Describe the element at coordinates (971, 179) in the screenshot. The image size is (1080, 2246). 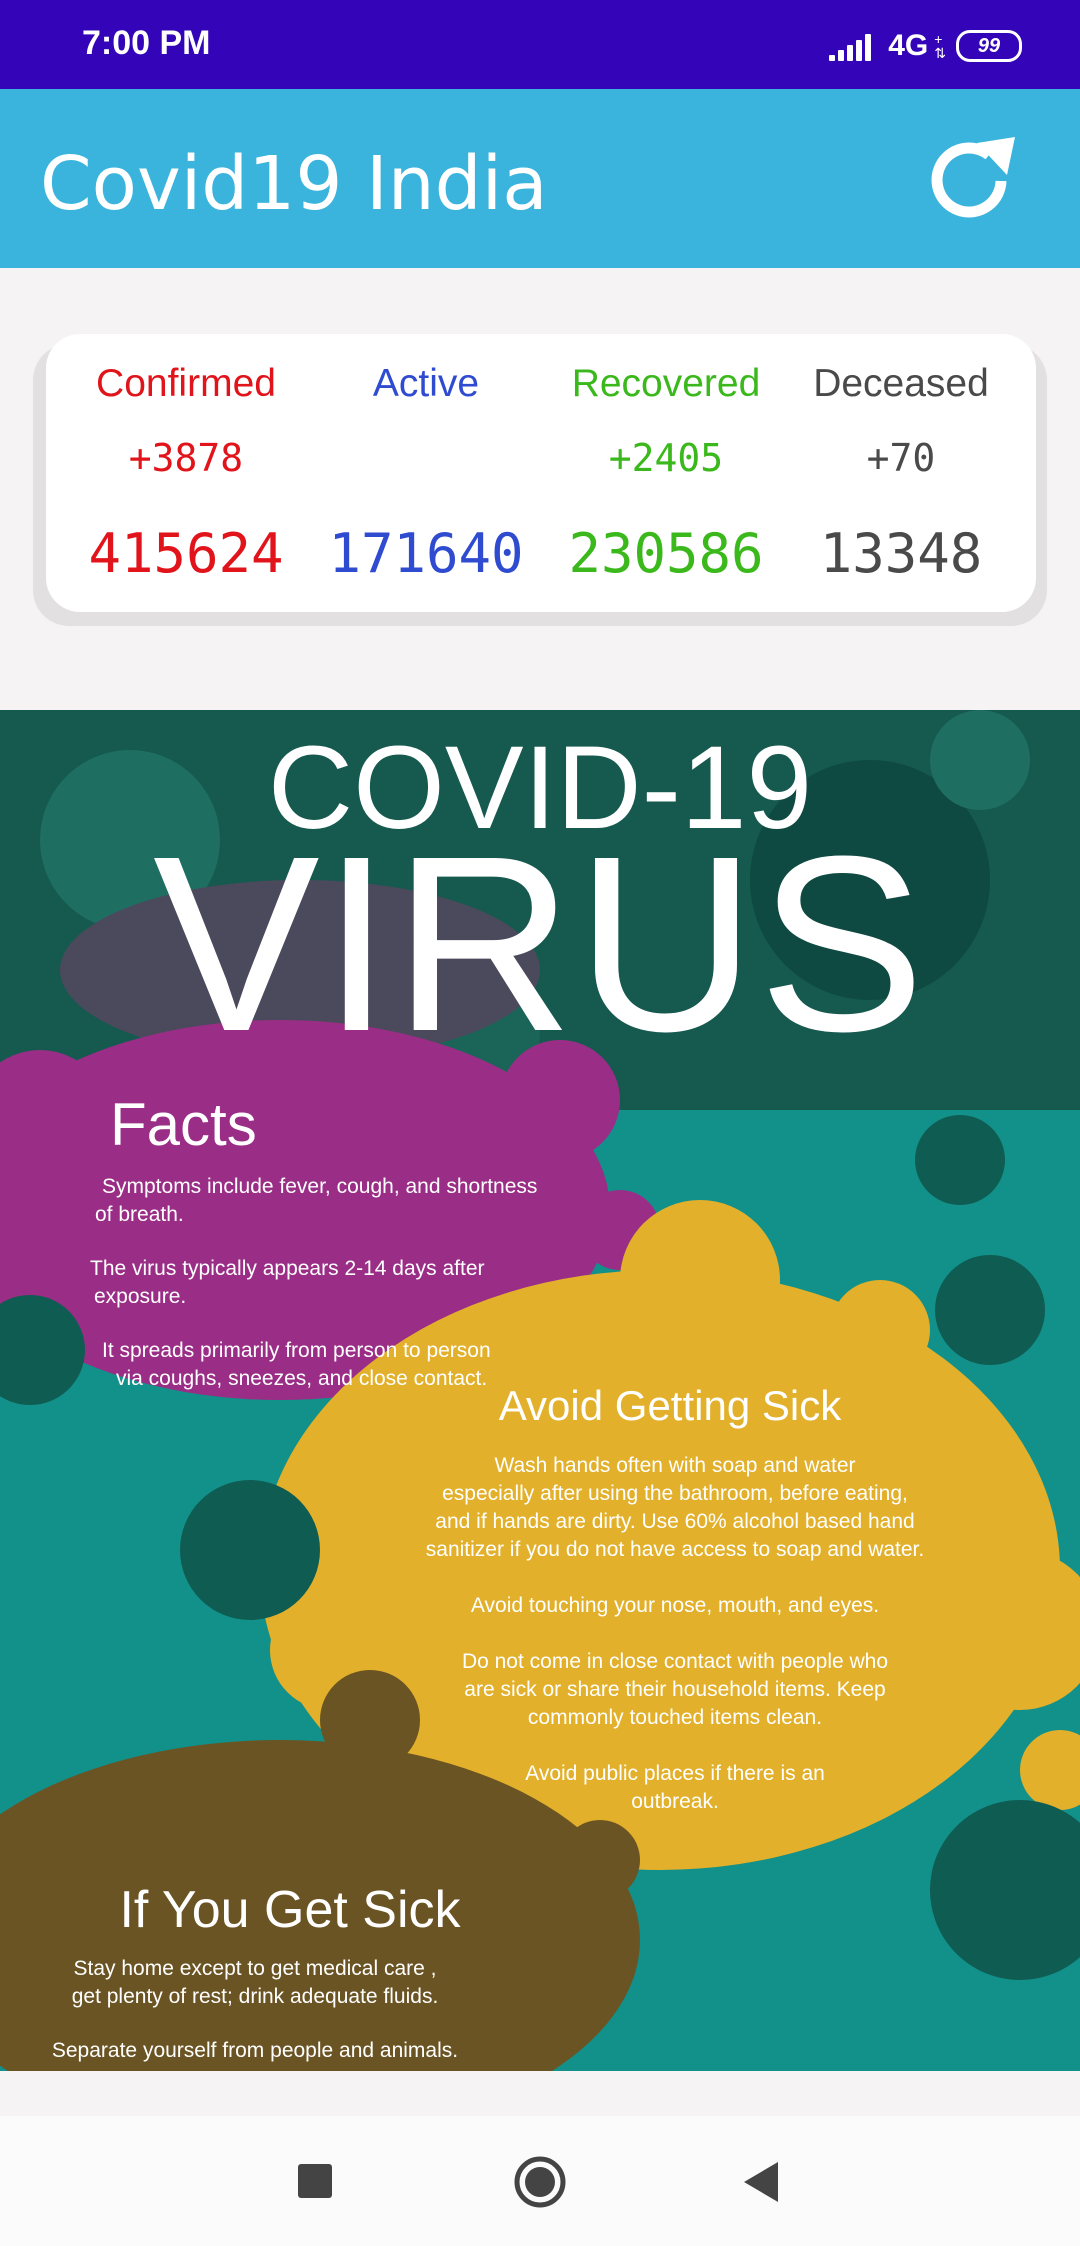
I see `refresh-icon` at that location.